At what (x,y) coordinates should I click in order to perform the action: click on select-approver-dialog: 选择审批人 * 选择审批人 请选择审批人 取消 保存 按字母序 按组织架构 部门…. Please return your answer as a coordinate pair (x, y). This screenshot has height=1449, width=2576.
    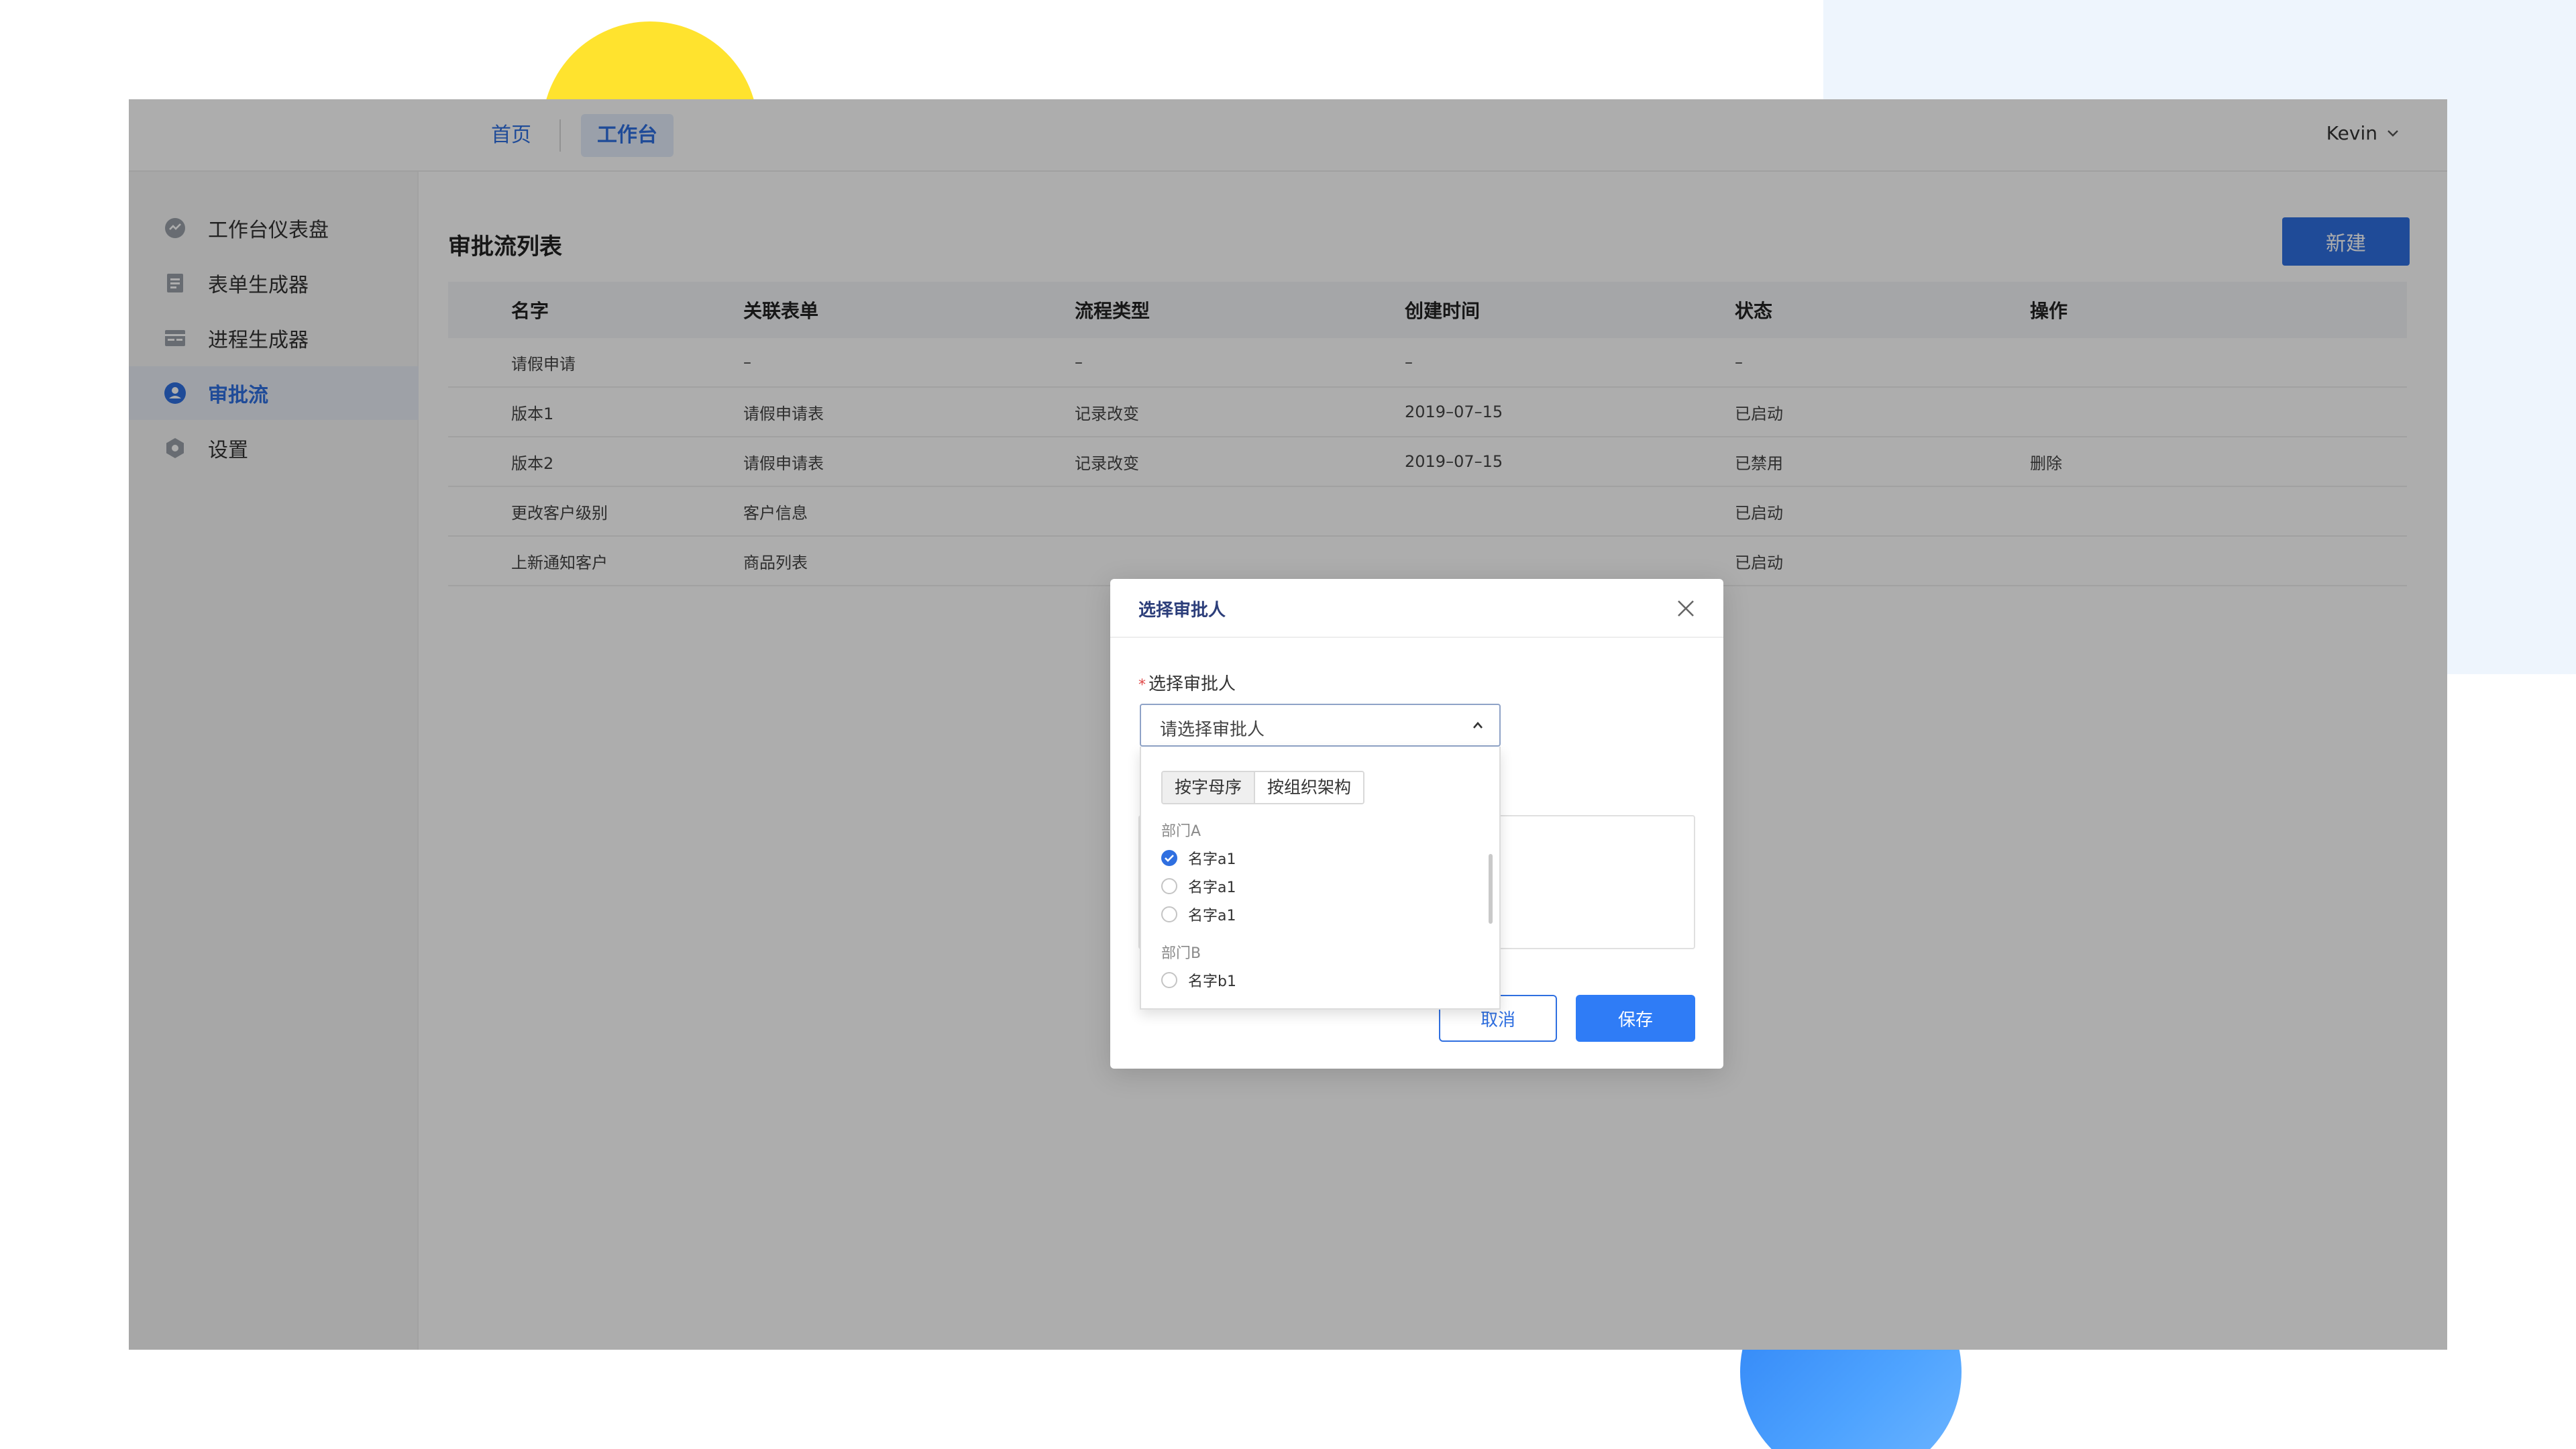
    Looking at the image, I should click on (1416, 824).